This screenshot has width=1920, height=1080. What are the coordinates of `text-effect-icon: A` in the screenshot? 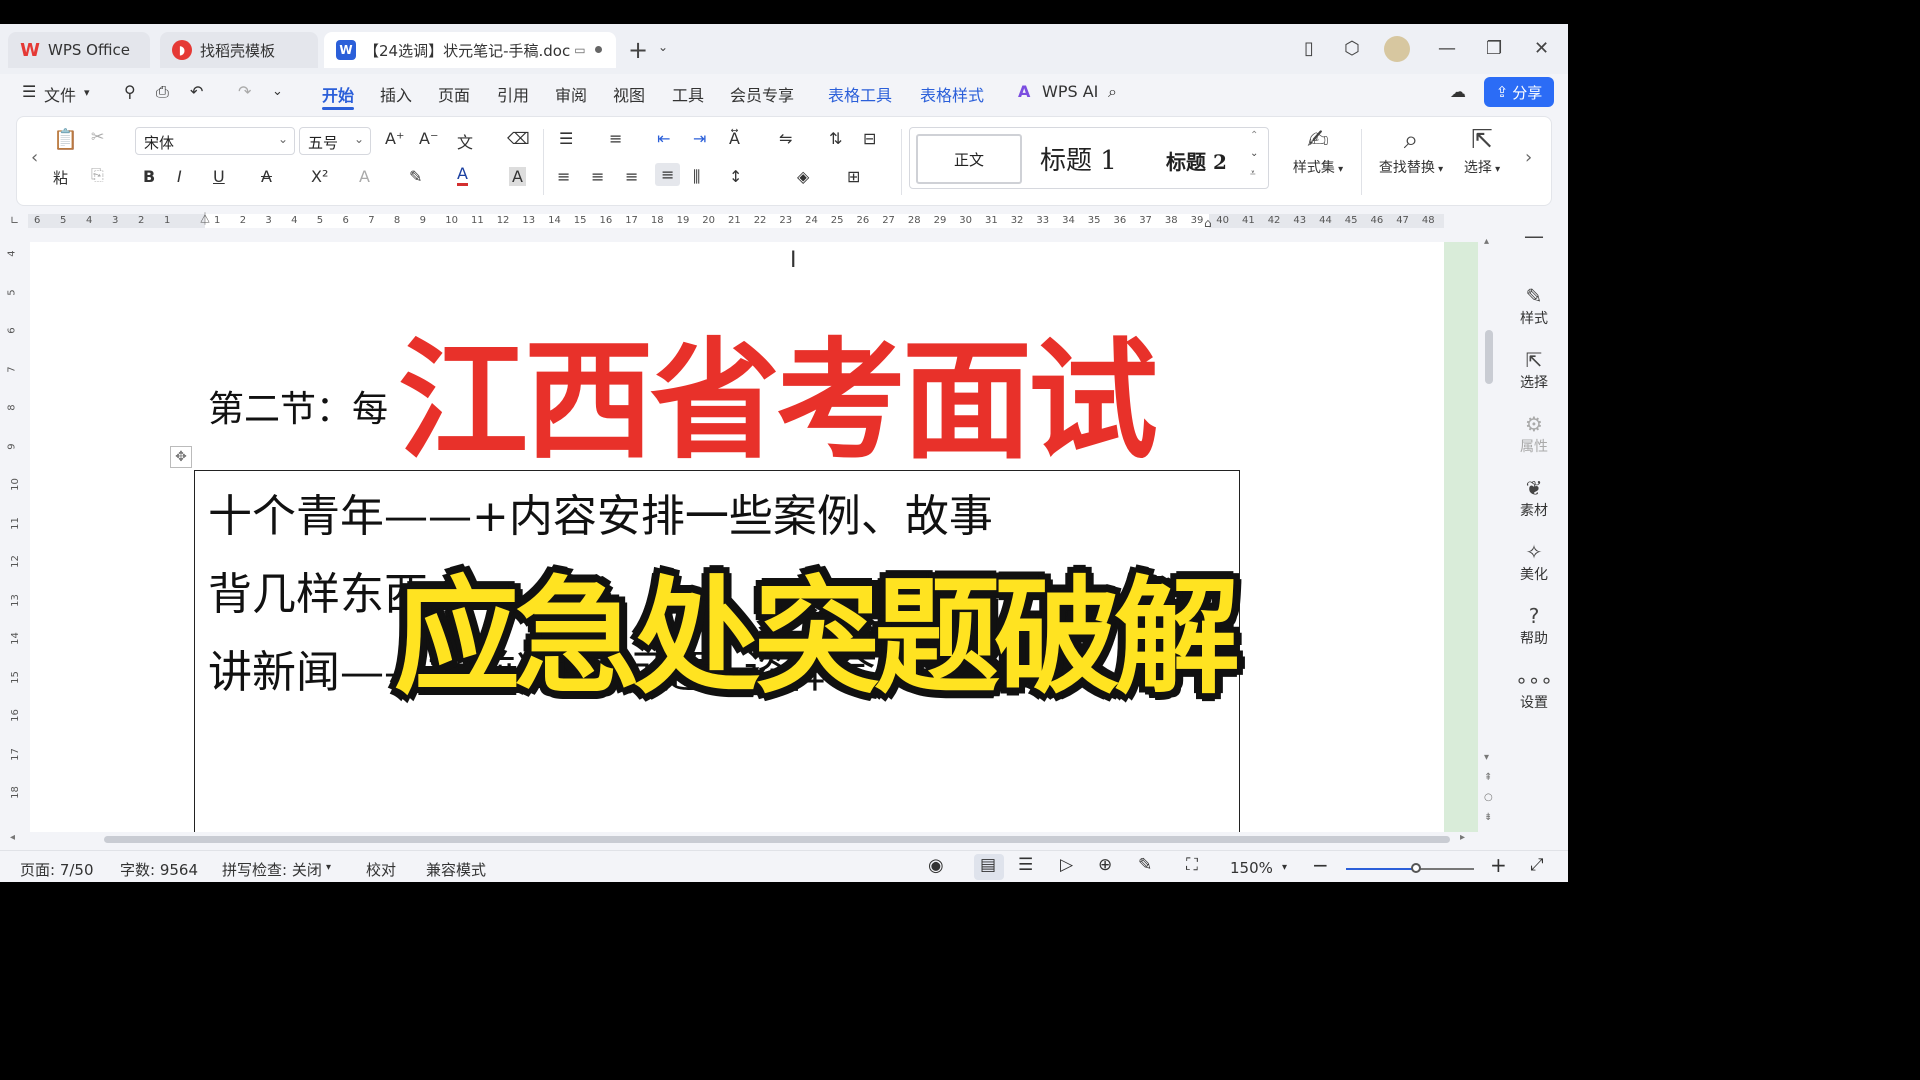 It's located at (364, 176).